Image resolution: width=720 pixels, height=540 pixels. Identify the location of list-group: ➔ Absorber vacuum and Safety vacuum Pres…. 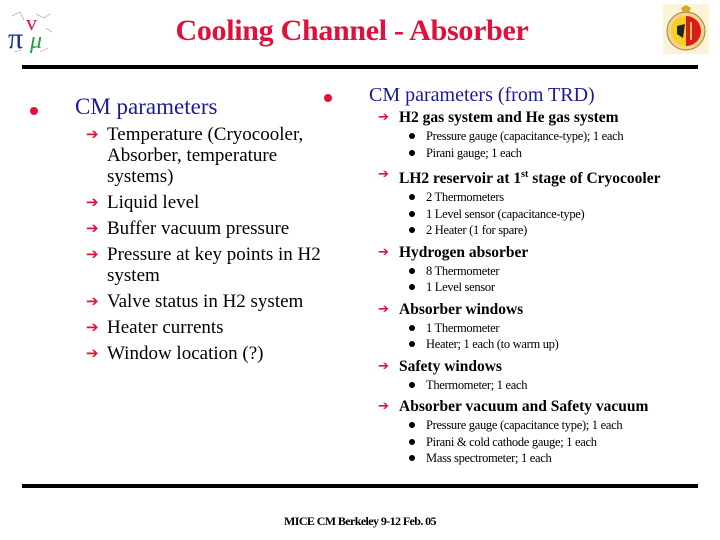
(548, 432).